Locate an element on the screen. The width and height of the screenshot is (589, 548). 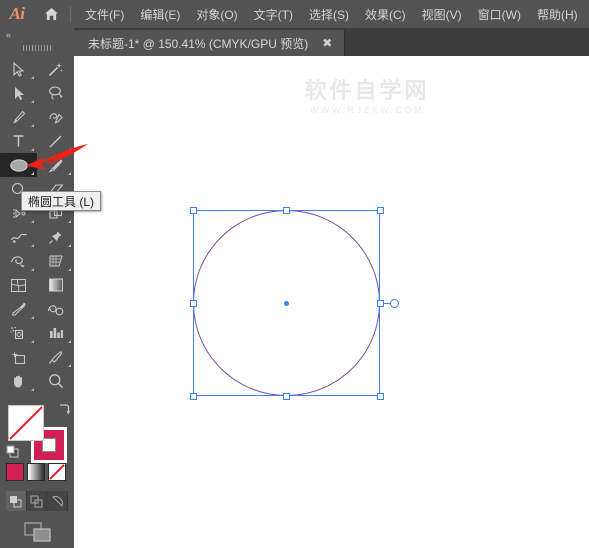
paintbrush-tool is located at coordinates (55, 165).